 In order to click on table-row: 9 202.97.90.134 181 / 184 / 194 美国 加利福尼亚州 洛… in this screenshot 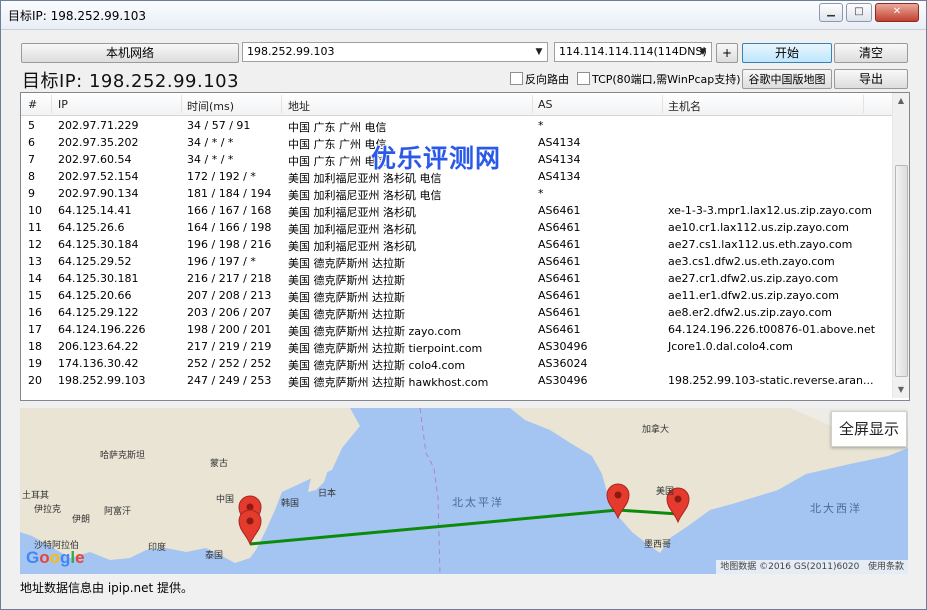, I will do `click(457, 193)`.